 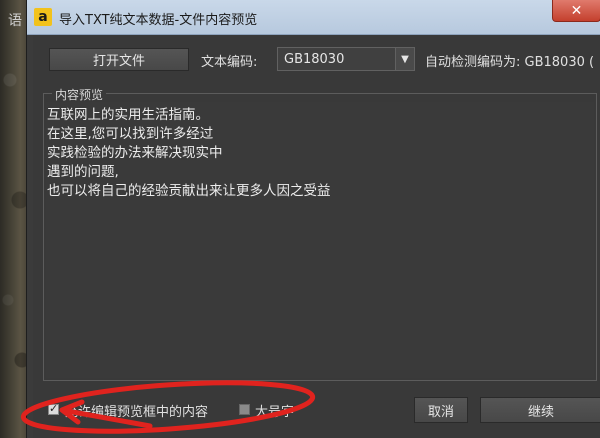 What do you see at coordinates (130, 134) in the screenshot?
I see `preview-line: 在这里,您可以找到许多经过` at bounding box center [130, 134].